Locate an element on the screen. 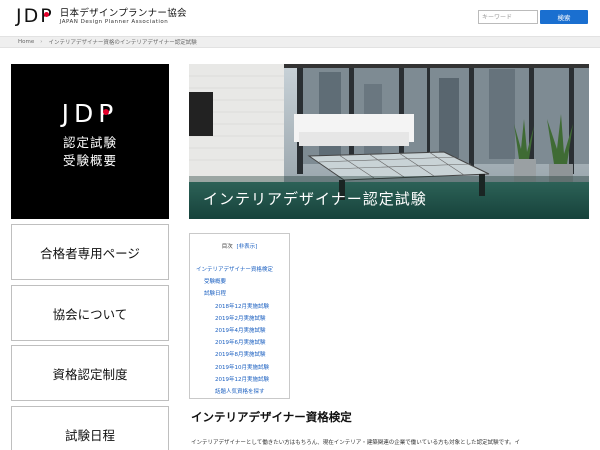 This screenshot has width=600, height=450. toc-item: 試験日程 is located at coordinates (239, 294).